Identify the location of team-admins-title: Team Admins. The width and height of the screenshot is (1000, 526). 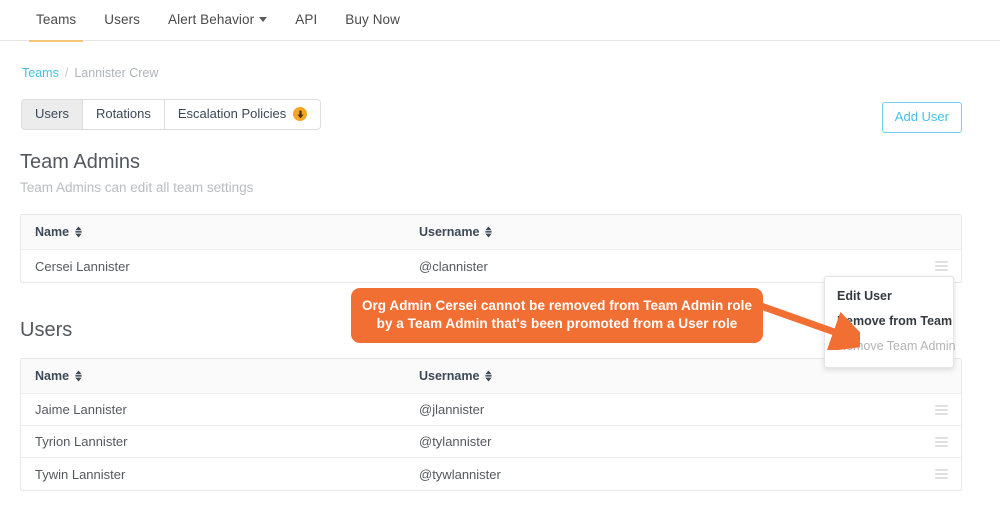
(80, 162).